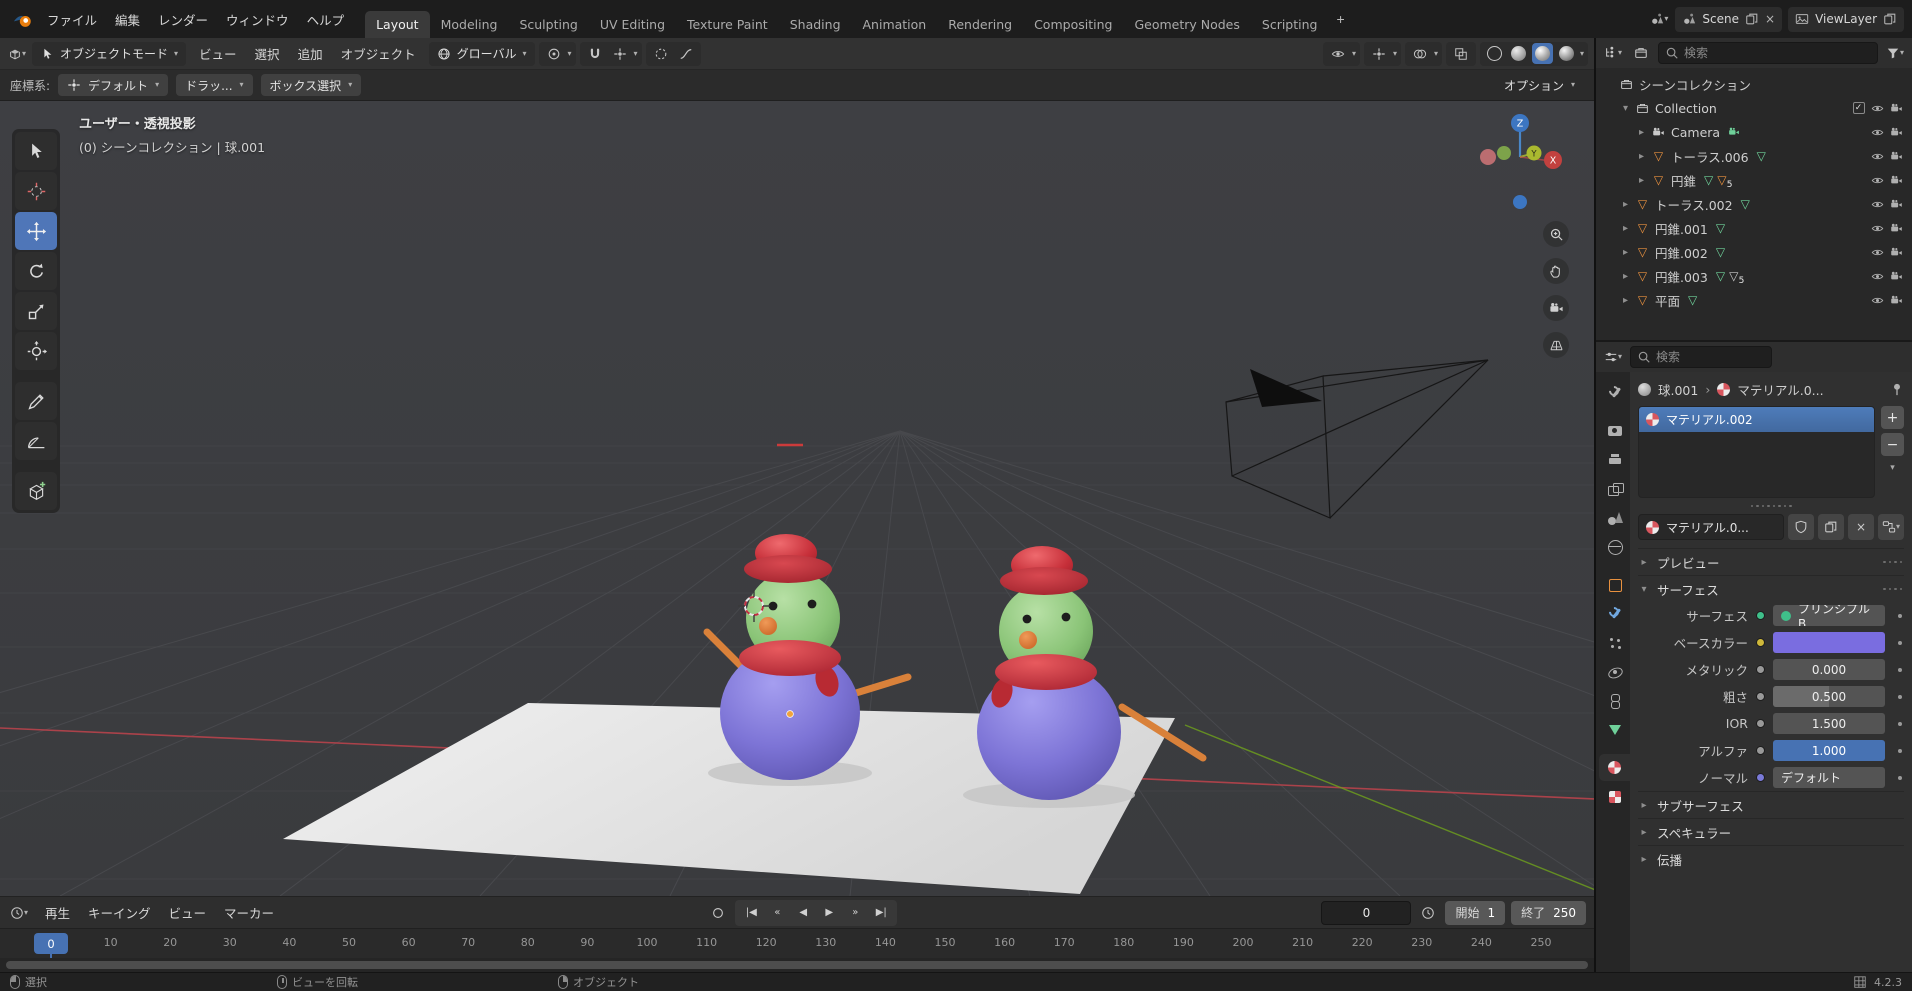 This screenshot has width=1912, height=991. Describe the element at coordinates (815, 24) in the screenshot. I see `workspace-tab-shading: Shading` at that location.